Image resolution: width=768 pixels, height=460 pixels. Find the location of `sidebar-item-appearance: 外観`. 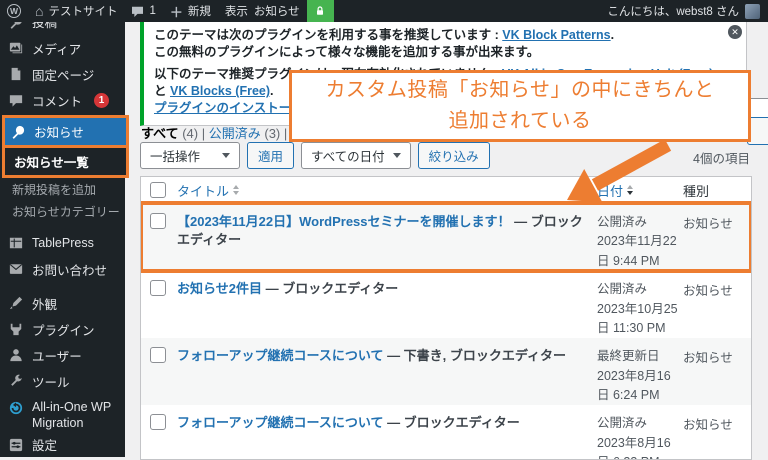

sidebar-item-appearance: 外観 is located at coordinates (62, 303).